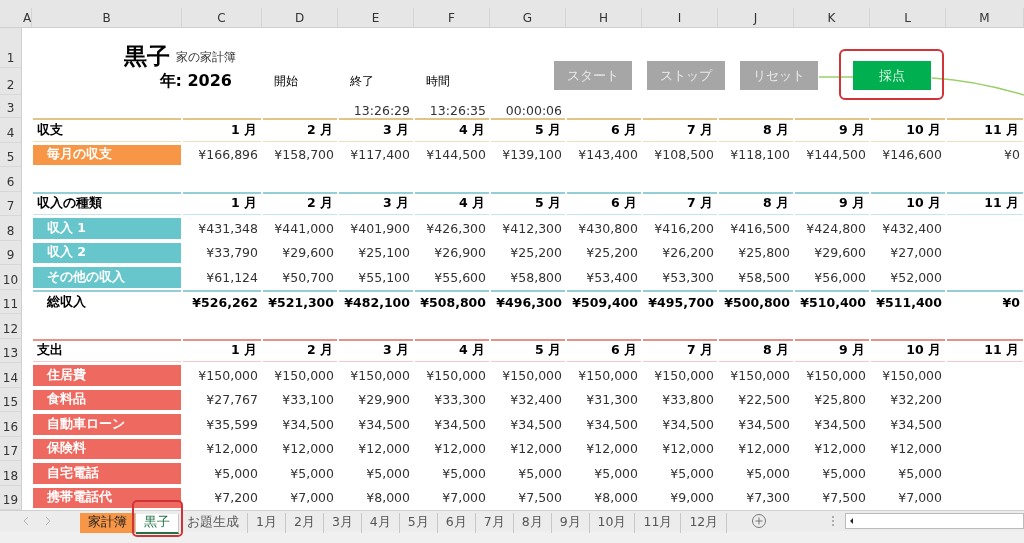 Image resolution: width=1024 pixels, height=543 pixels. What do you see at coordinates (832, 17) in the screenshot?
I see `column-header: K` at bounding box center [832, 17].